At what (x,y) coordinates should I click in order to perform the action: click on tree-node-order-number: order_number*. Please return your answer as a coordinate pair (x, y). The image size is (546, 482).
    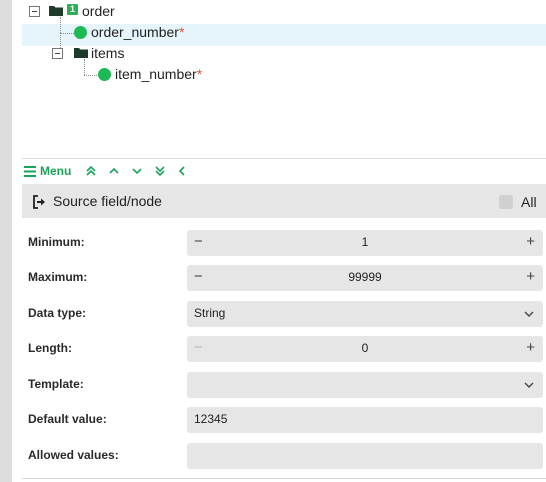
    Looking at the image, I should click on (137, 32).